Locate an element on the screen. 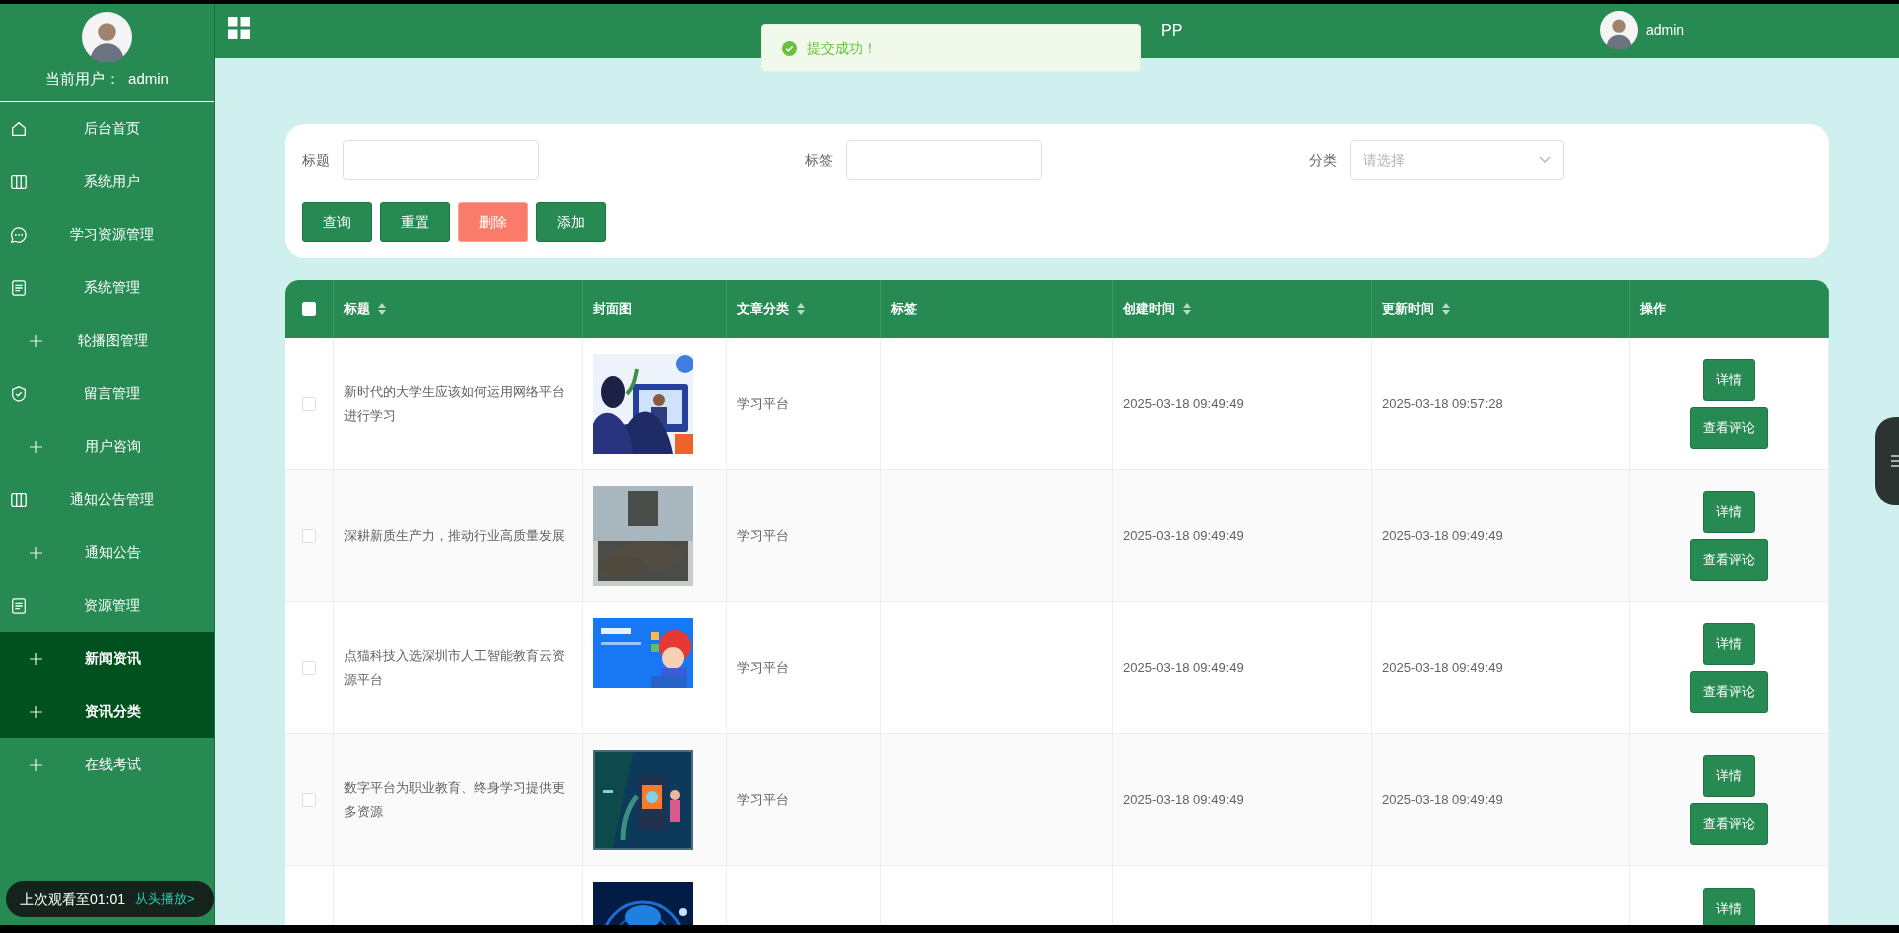 This screenshot has width=1899, height=933. column-header: 更新时间 is located at coordinates (1408, 309).